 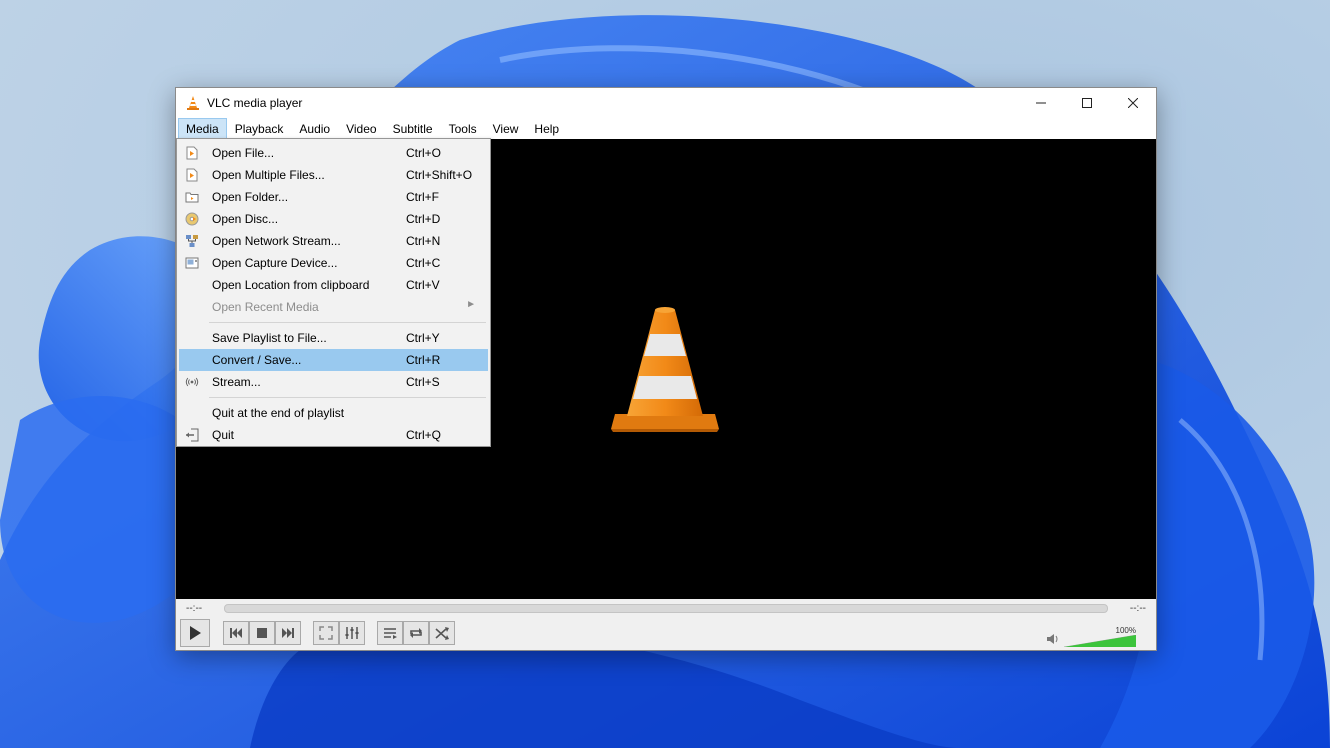 I want to click on quit-icon, so click(x=192, y=435).